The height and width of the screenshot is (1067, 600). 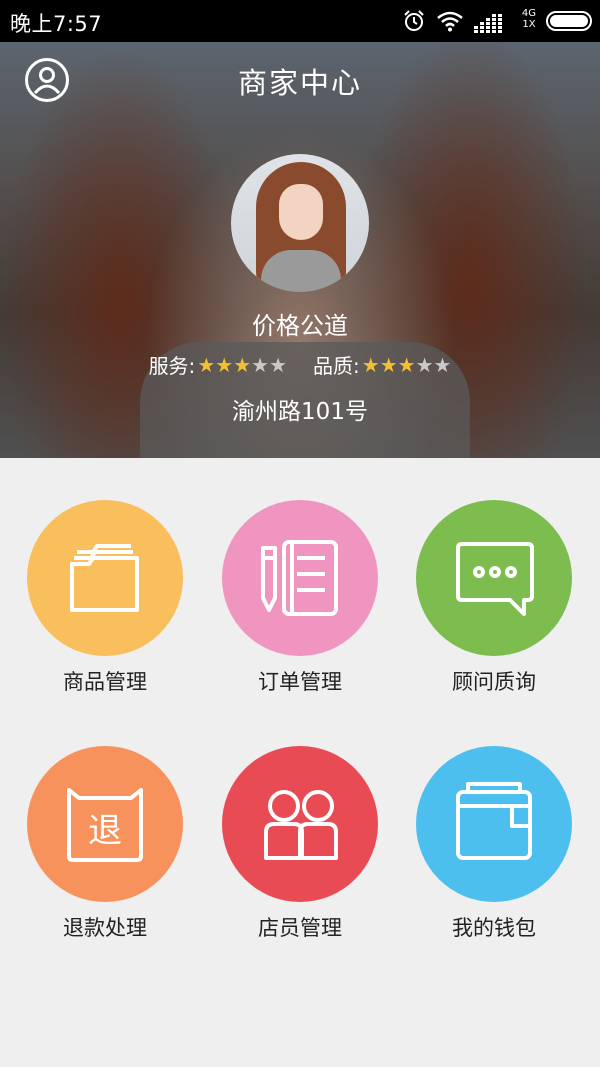 I want to click on menu-label: 店员管理, so click(x=300, y=928).